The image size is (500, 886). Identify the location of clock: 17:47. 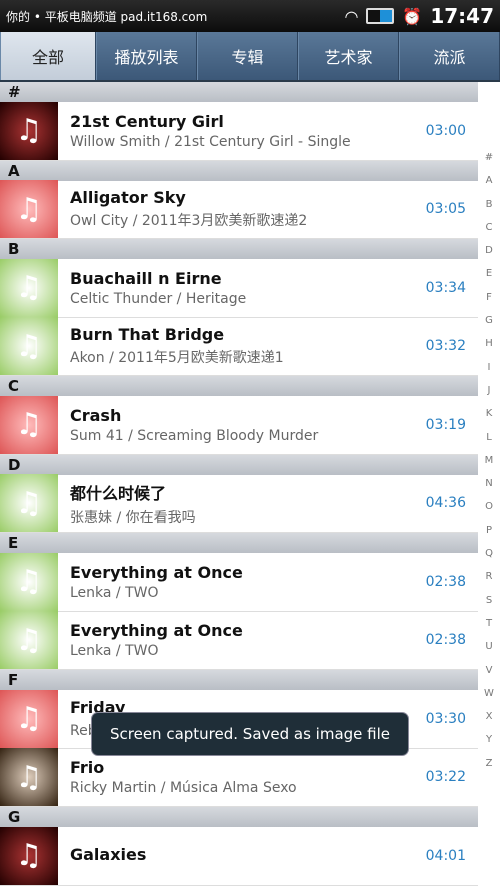
(462, 16).